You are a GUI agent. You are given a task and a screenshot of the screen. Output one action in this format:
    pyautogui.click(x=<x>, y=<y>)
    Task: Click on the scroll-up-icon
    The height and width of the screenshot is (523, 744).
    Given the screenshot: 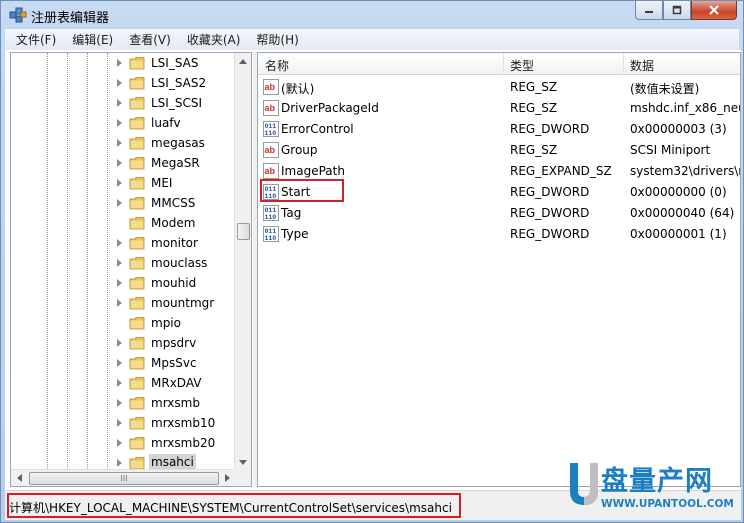 What is the action you would take?
    pyautogui.click(x=243, y=61)
    